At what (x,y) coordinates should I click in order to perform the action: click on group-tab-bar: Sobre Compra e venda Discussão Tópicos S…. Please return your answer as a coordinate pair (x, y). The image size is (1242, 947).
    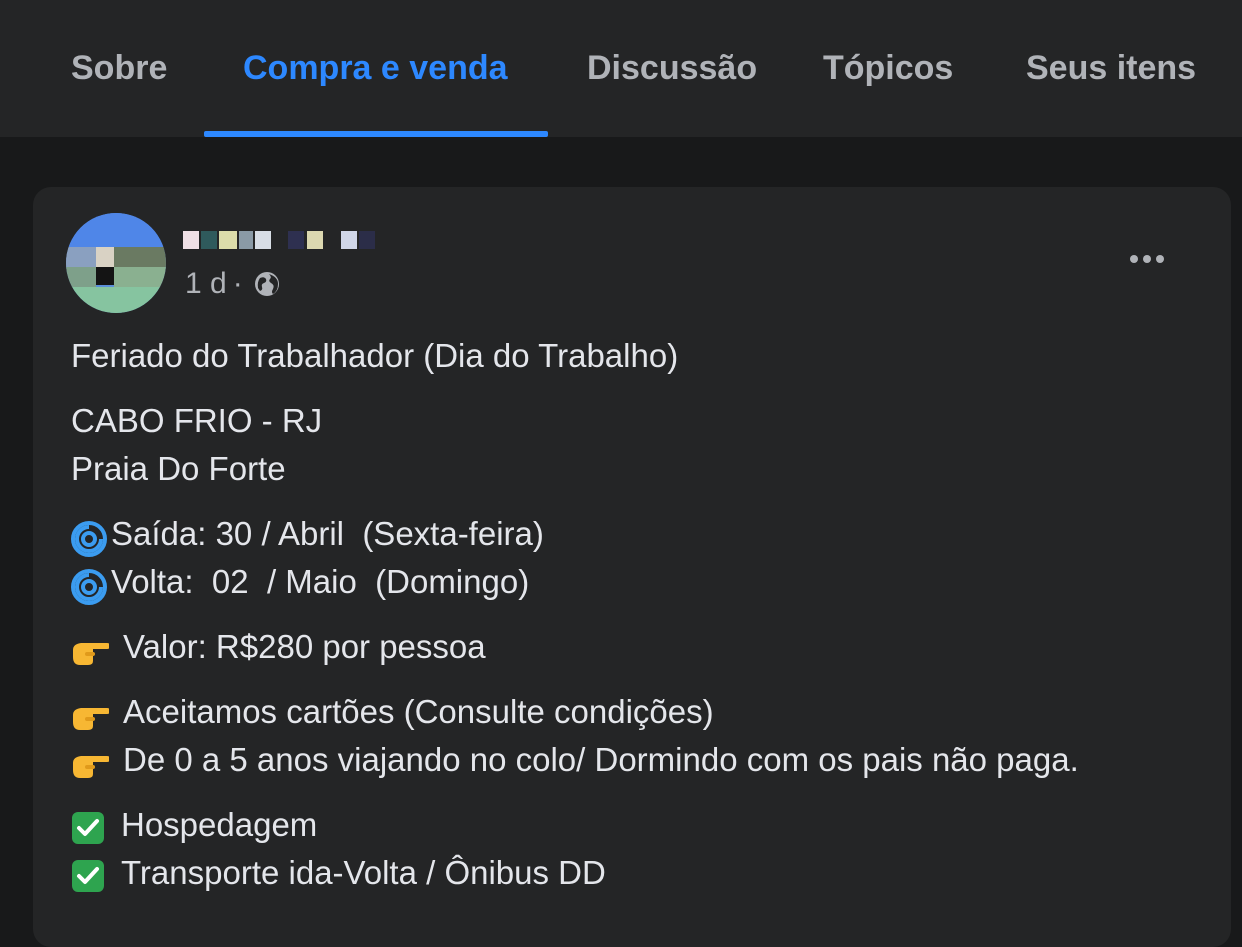
    Looking at the image, I should click on (621, 68).